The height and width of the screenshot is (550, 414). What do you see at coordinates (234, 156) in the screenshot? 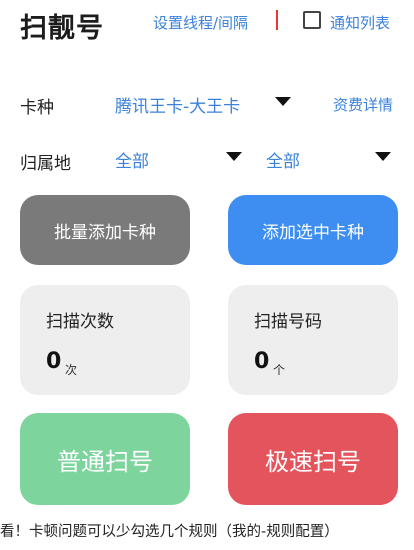
I see `province-dropdown-icon` at bounding box center [234, 156].